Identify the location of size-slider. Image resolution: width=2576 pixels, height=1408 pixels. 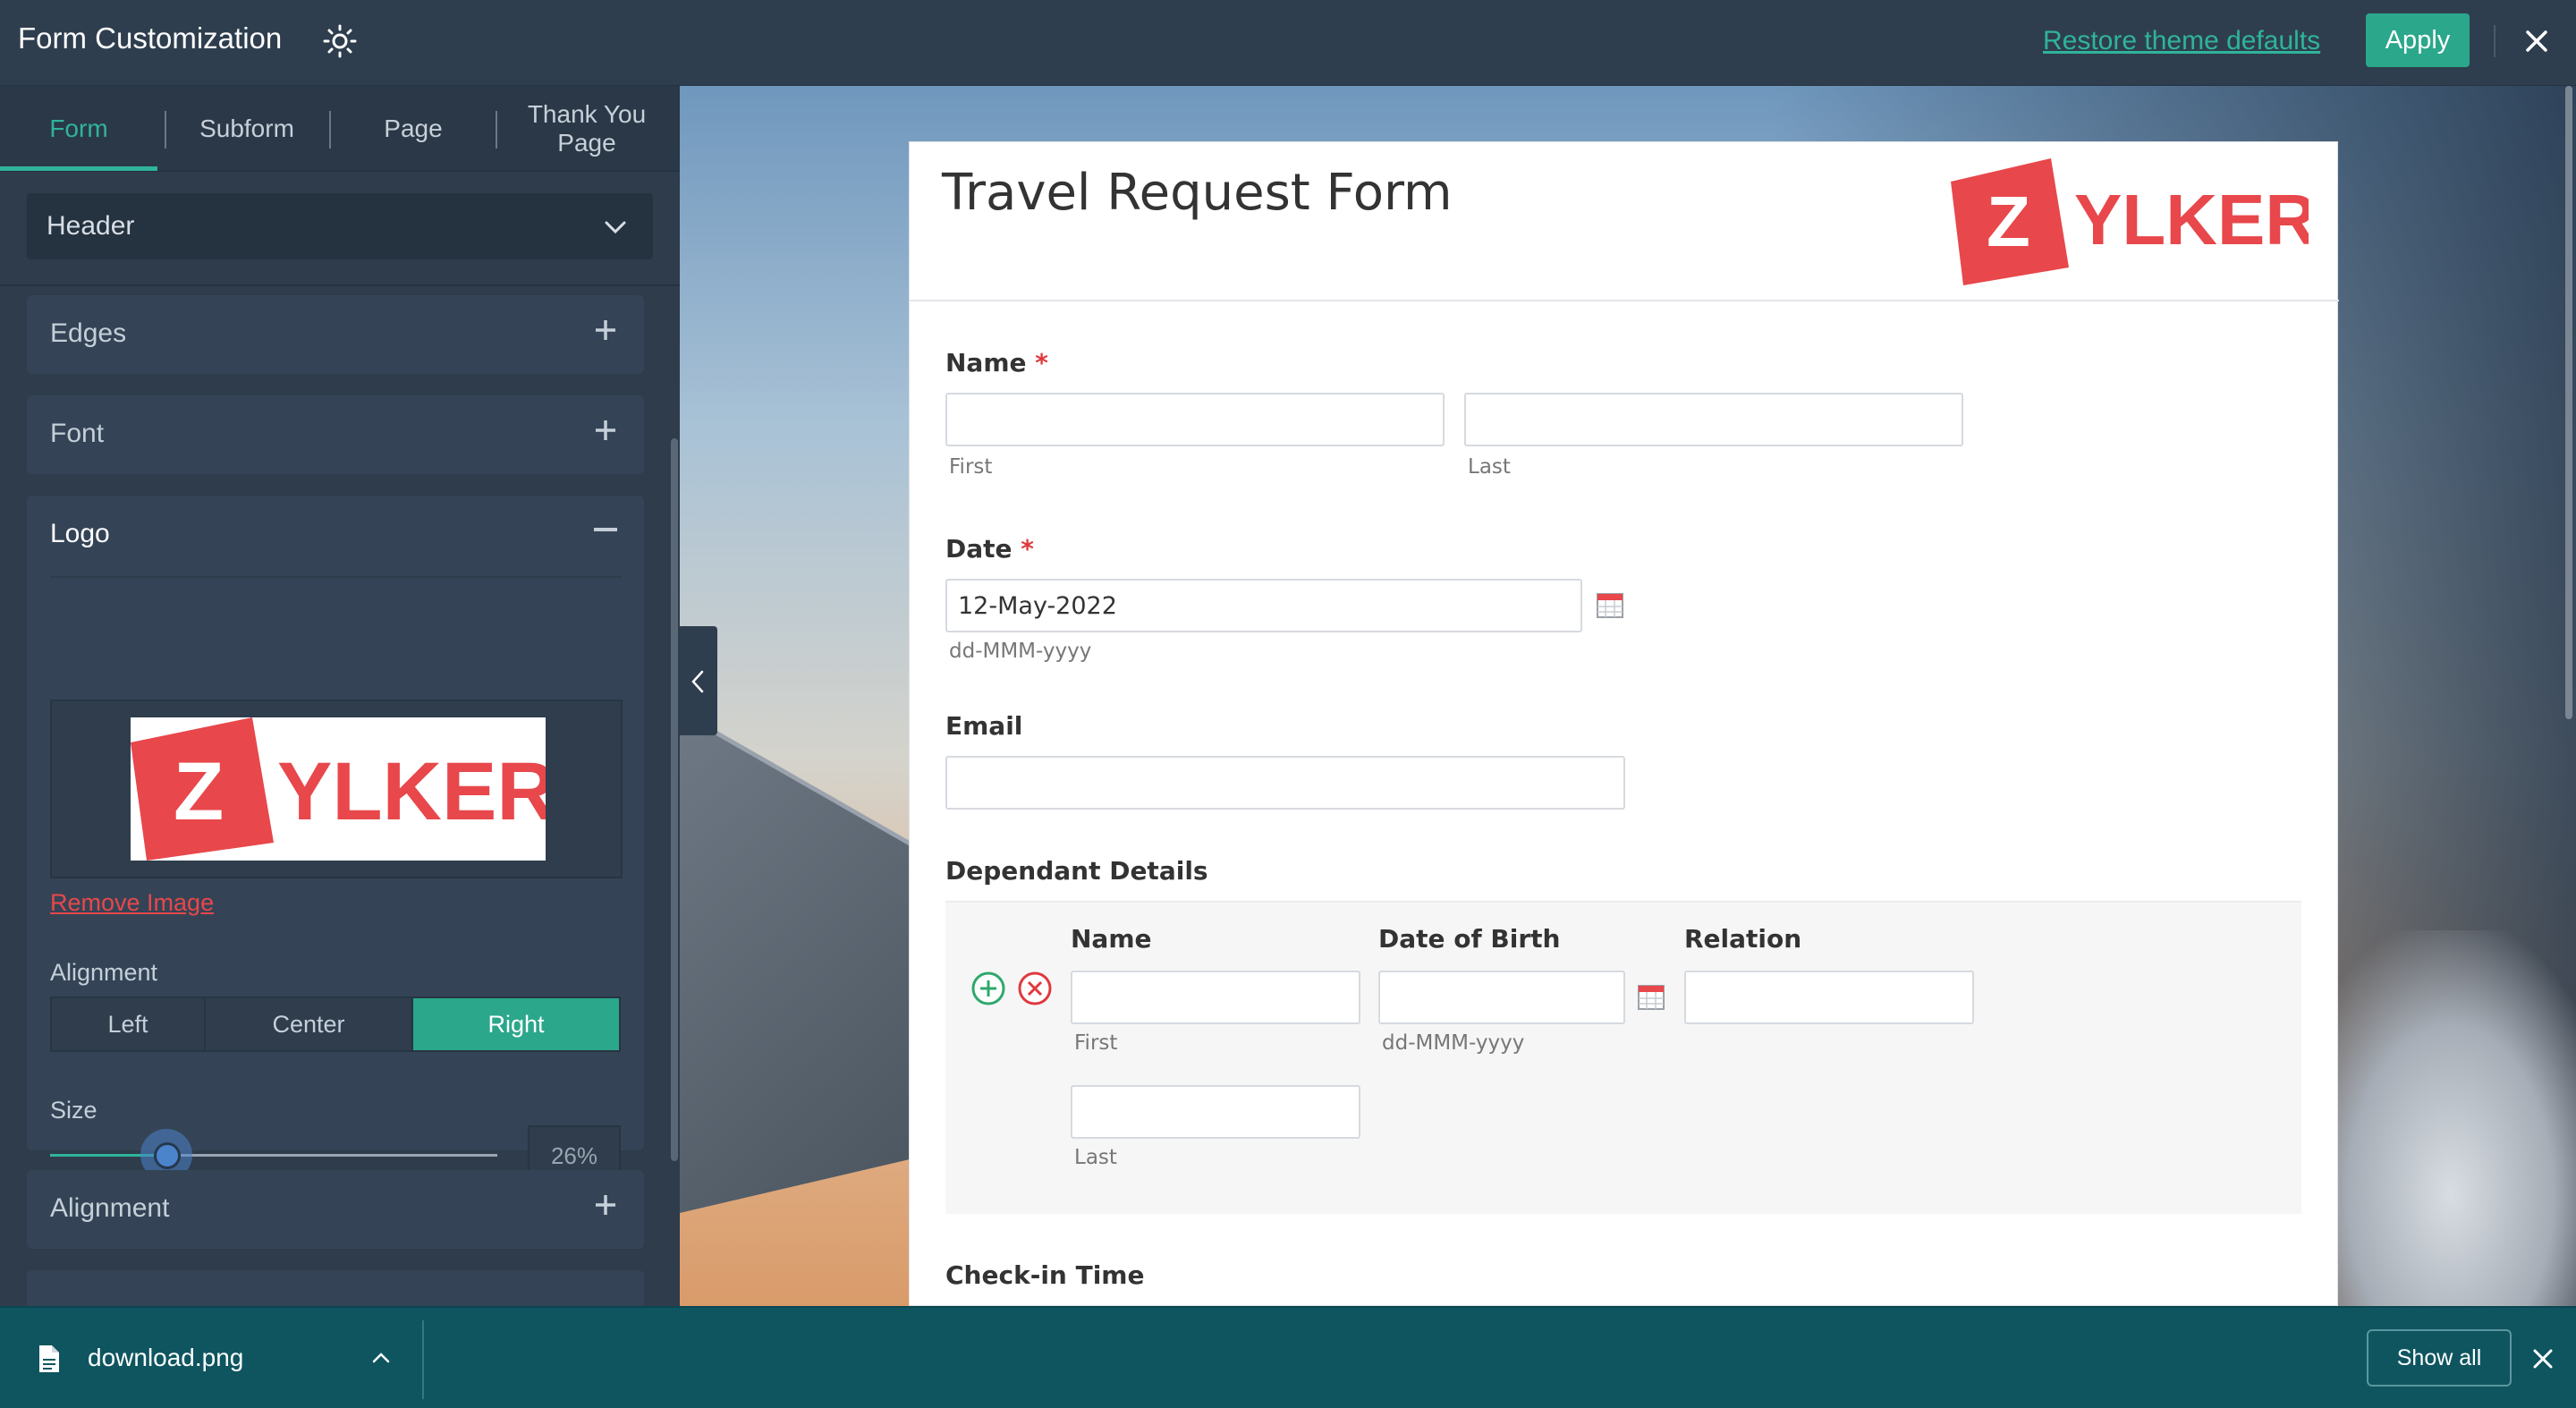
(273, 1155).